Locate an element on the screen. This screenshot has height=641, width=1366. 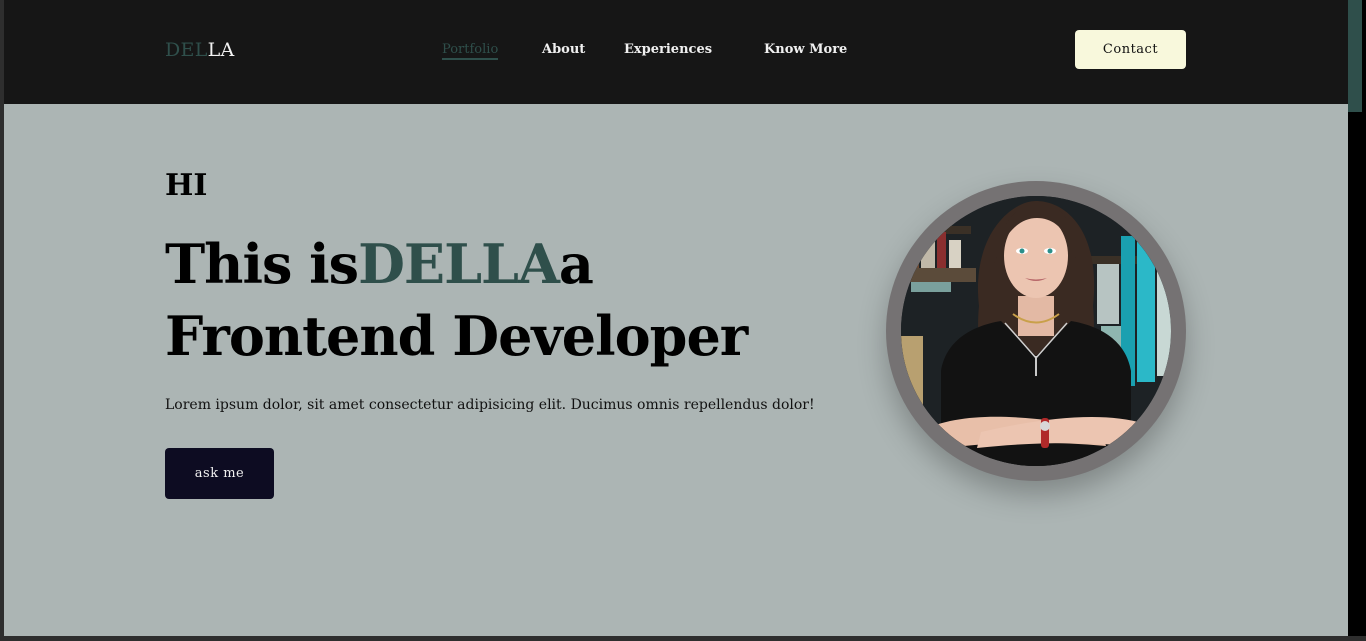
headline-name: DELLA is located at coordinates (459, 264).